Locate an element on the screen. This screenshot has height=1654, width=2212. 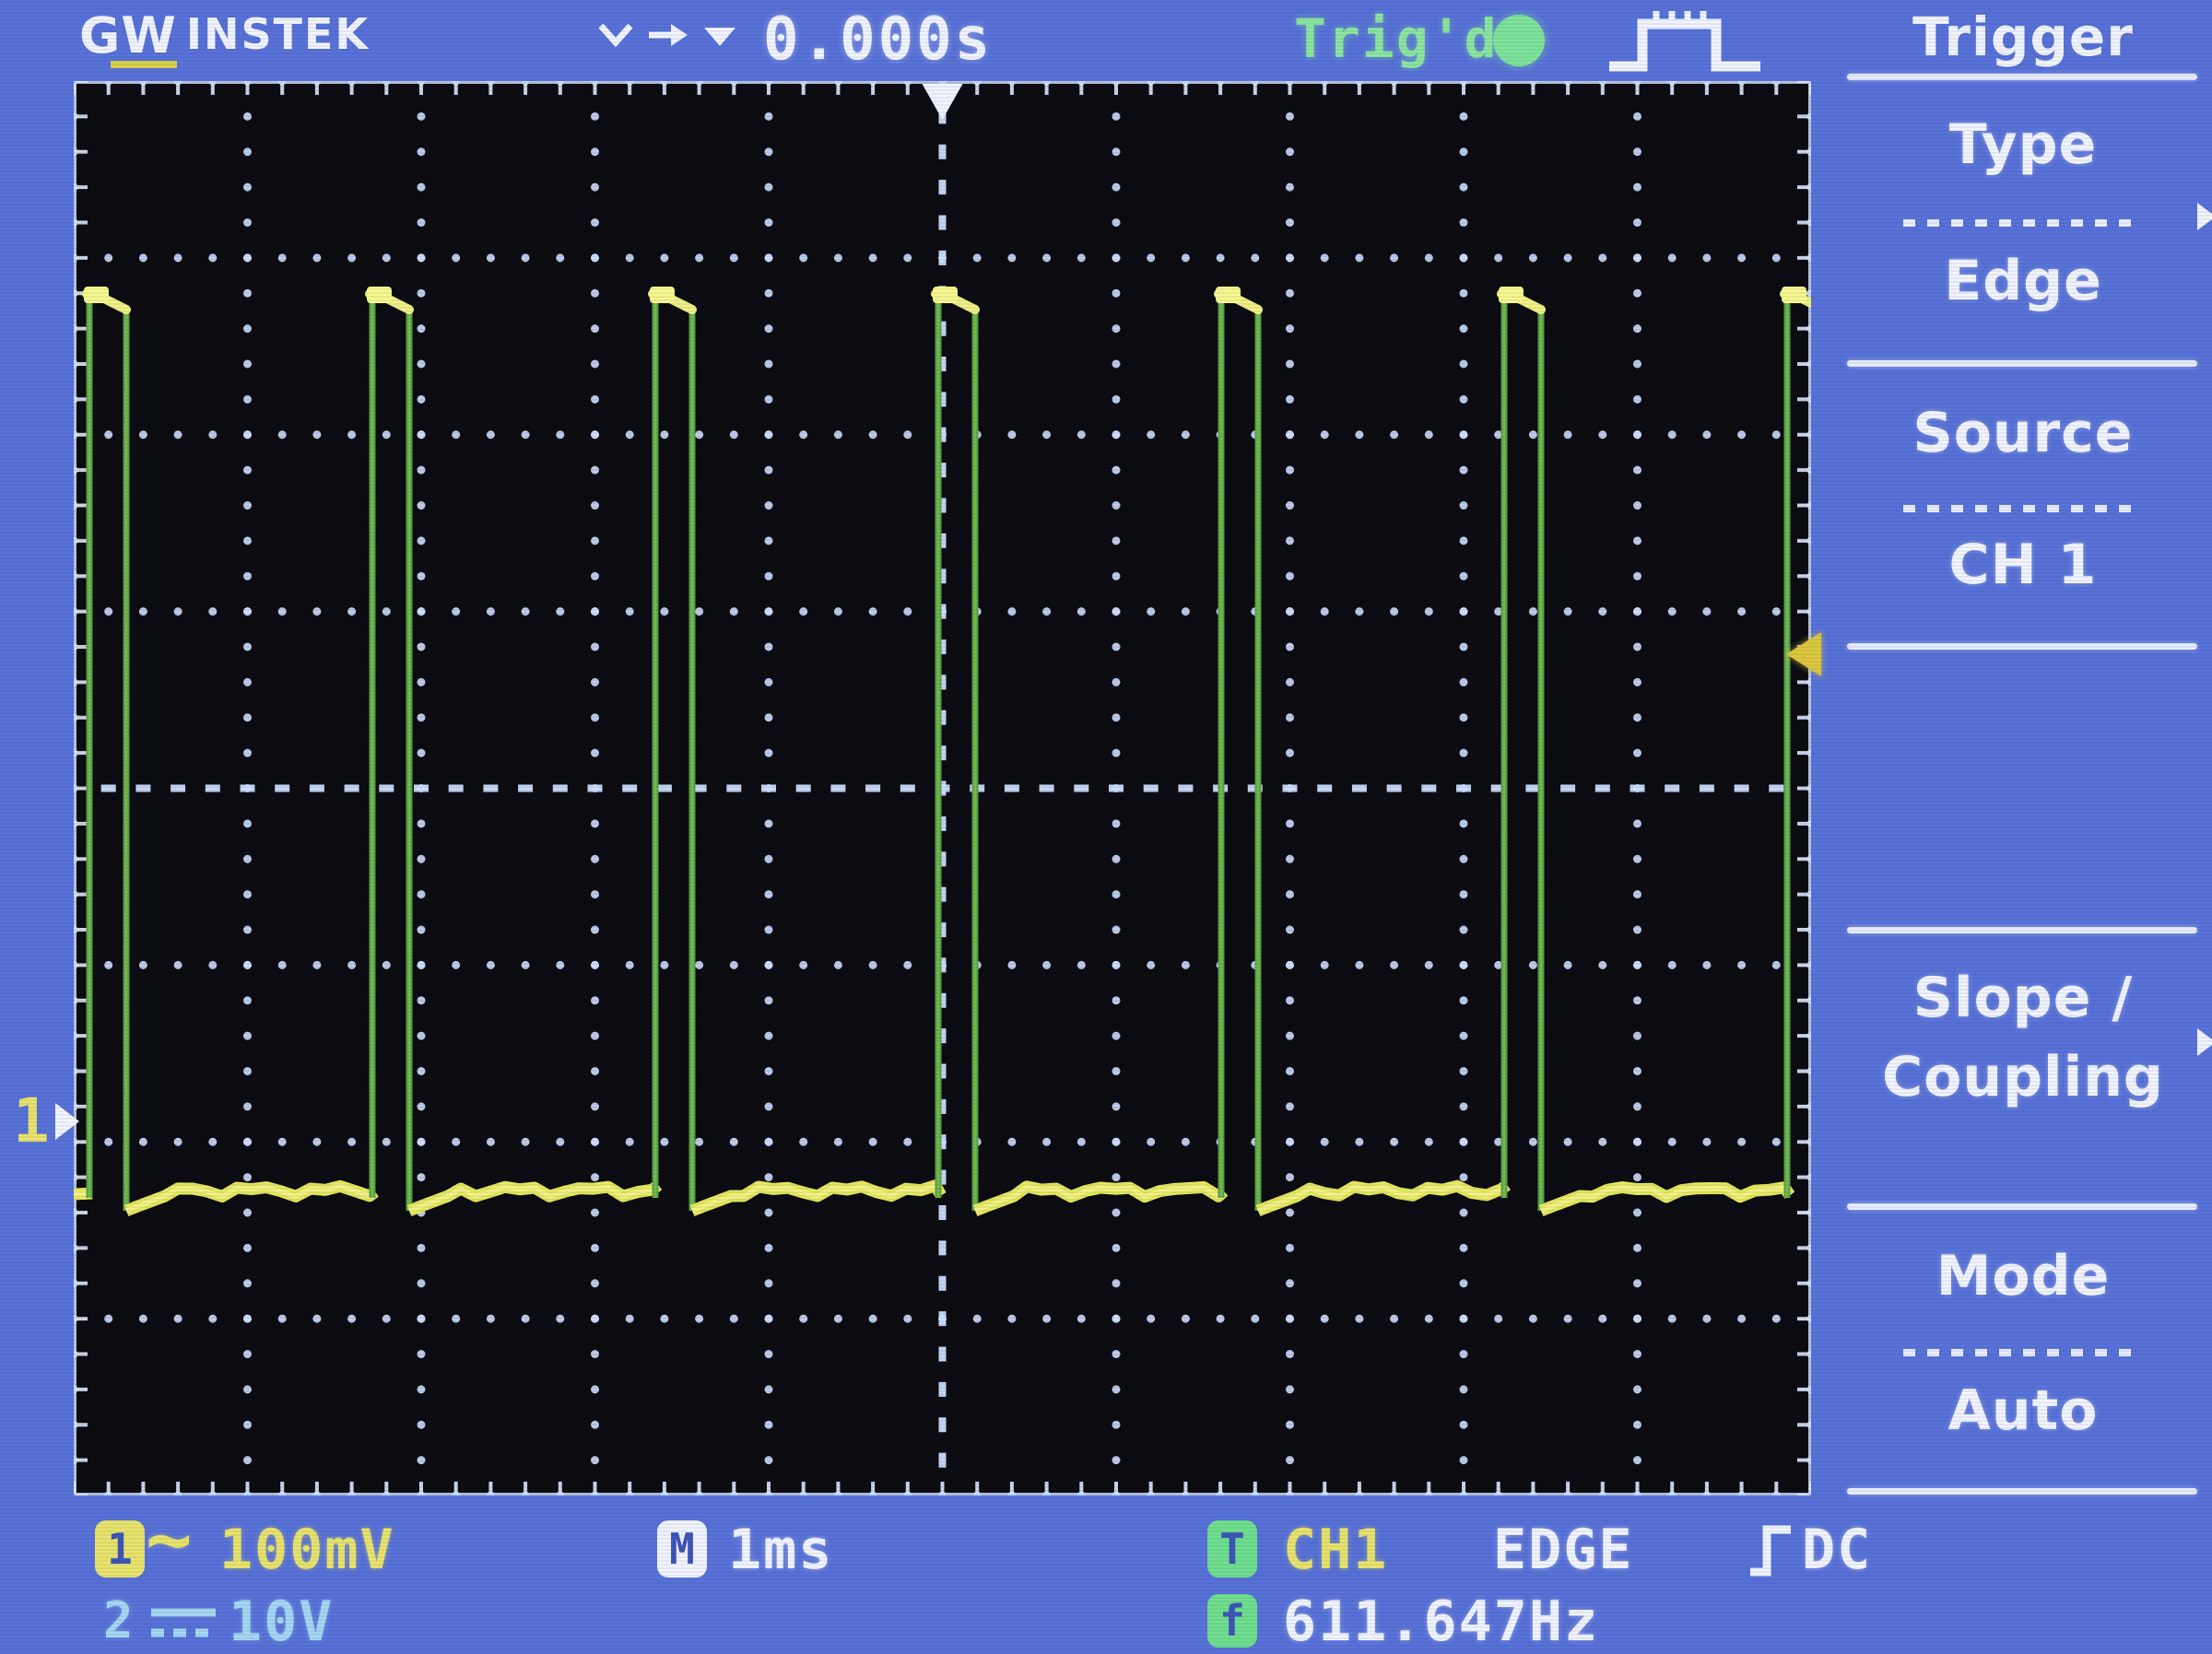
ac-coupling-icon: ~ is located at coordinates (170, 1539).